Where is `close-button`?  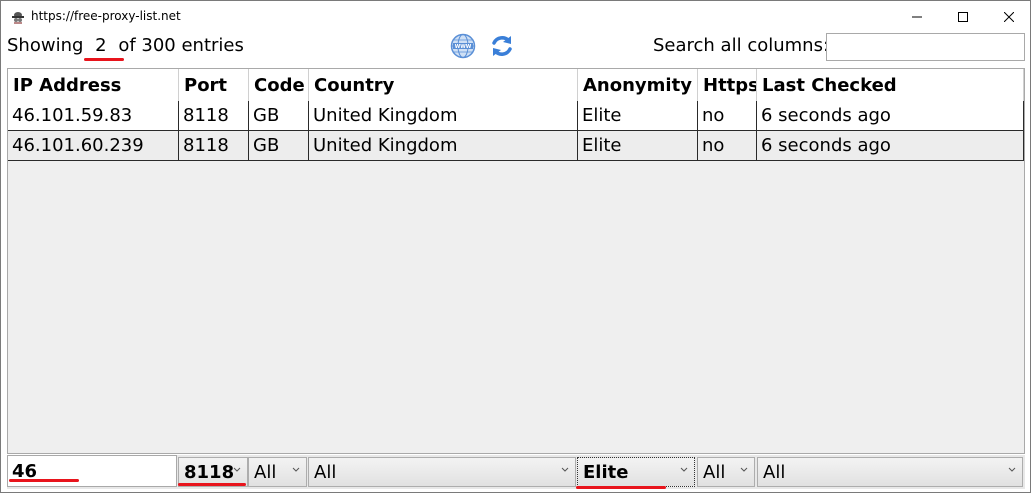
close-button is located at coordinates (1008, 16).